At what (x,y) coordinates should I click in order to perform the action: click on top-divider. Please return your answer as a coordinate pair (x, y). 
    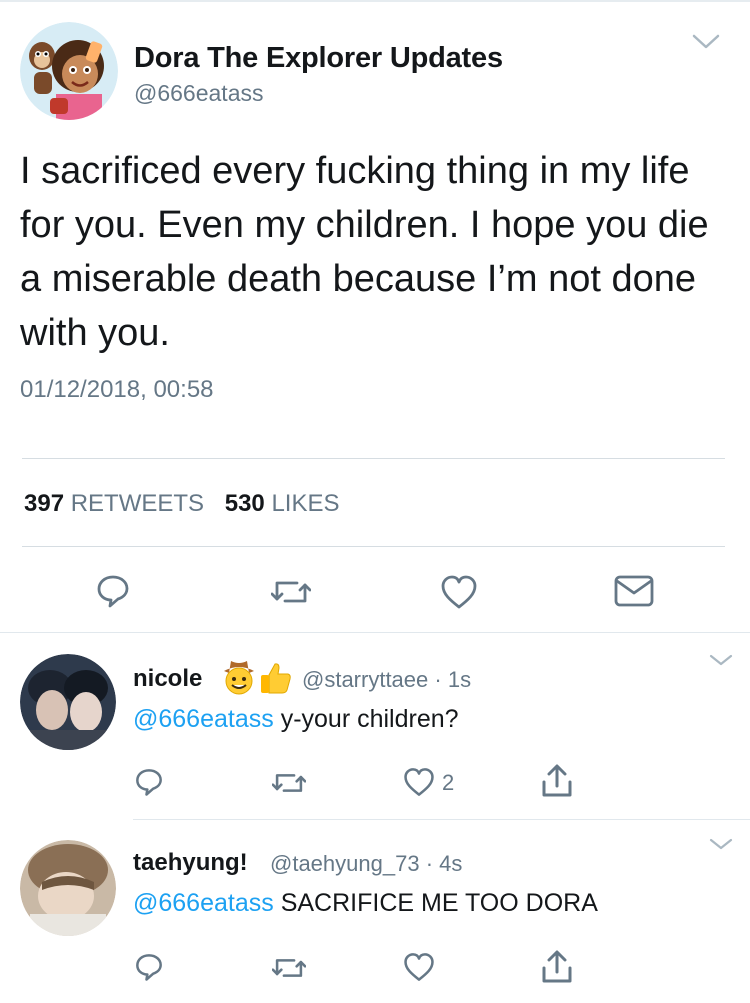
    Looking at the image, I should click on (375, 1).